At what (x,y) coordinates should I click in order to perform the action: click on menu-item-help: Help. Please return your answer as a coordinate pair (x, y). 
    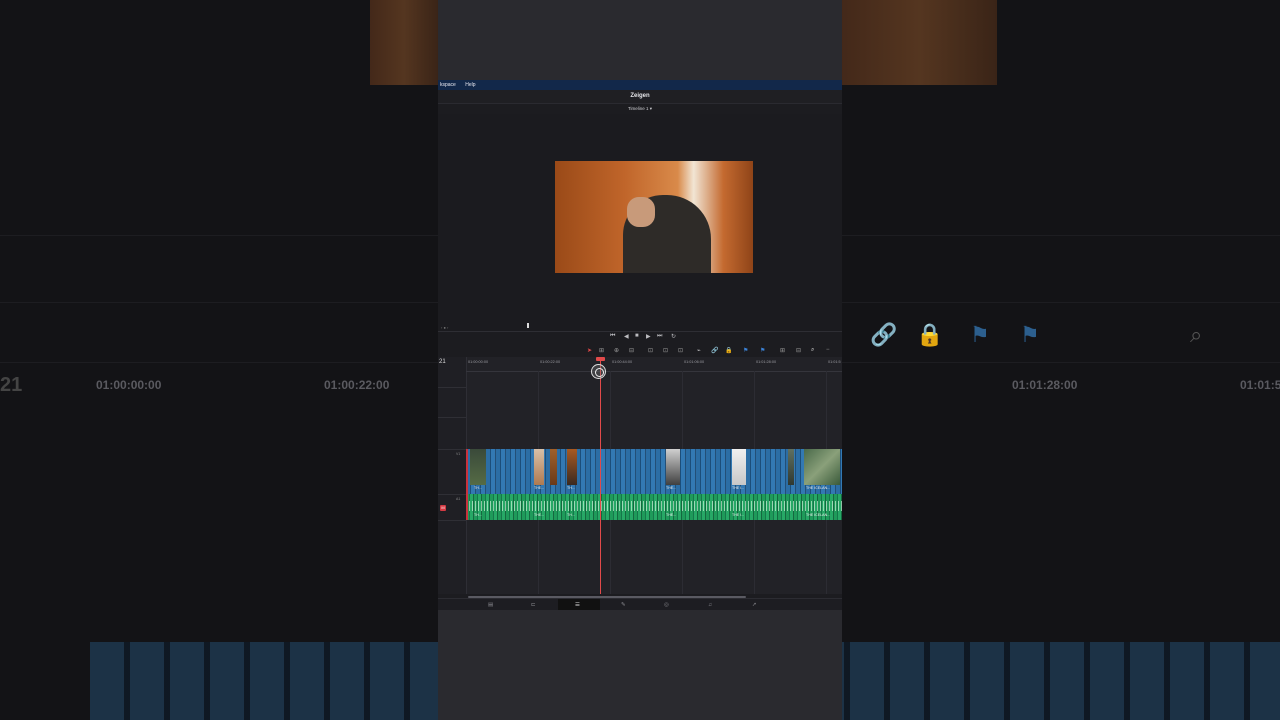
    Looking at the image, I should click on (470, 85).